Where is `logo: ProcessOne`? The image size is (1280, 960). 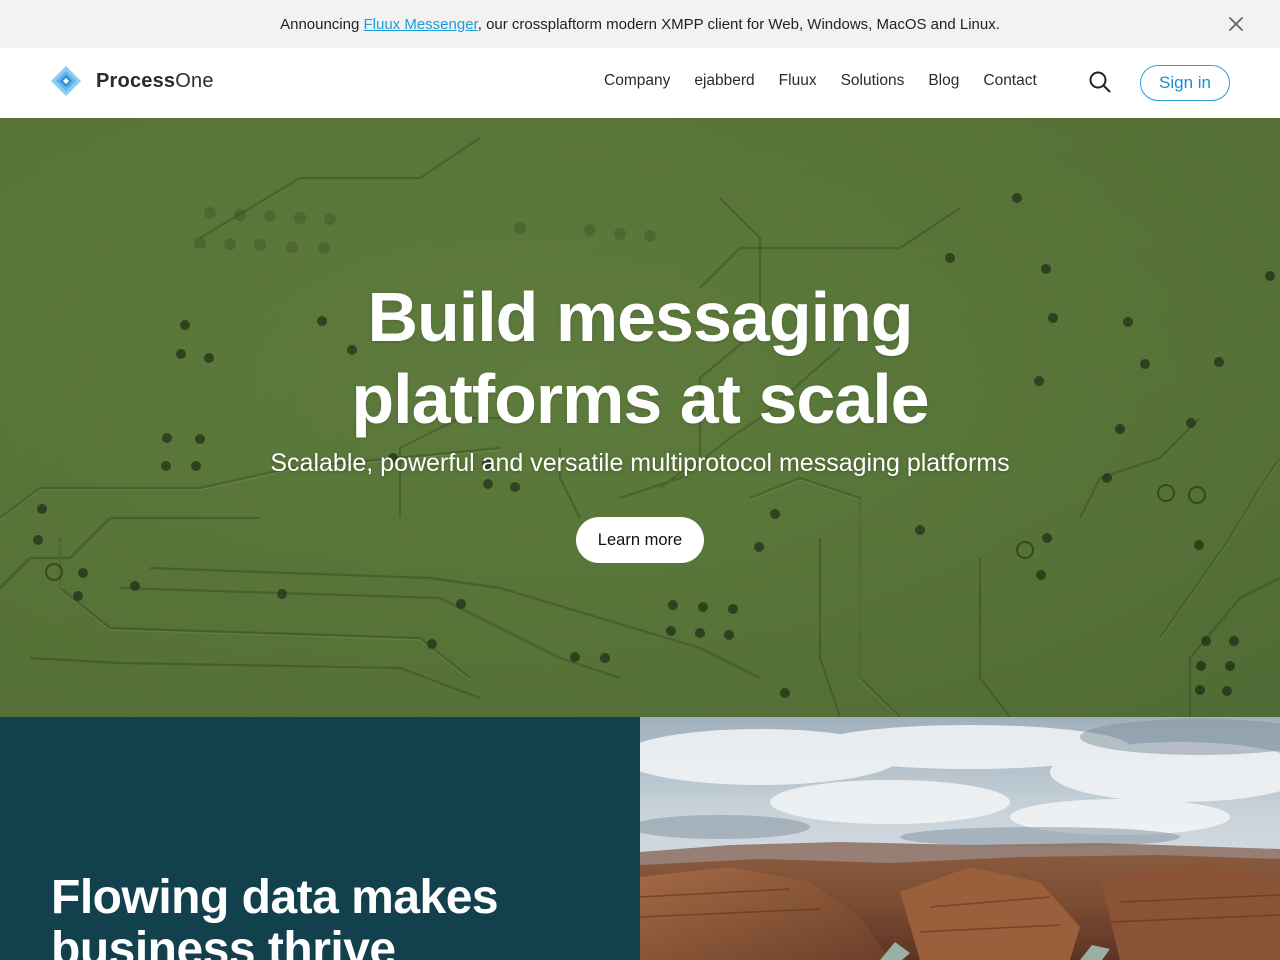
logo: ProcessOne is located at coordinates (132, 81).